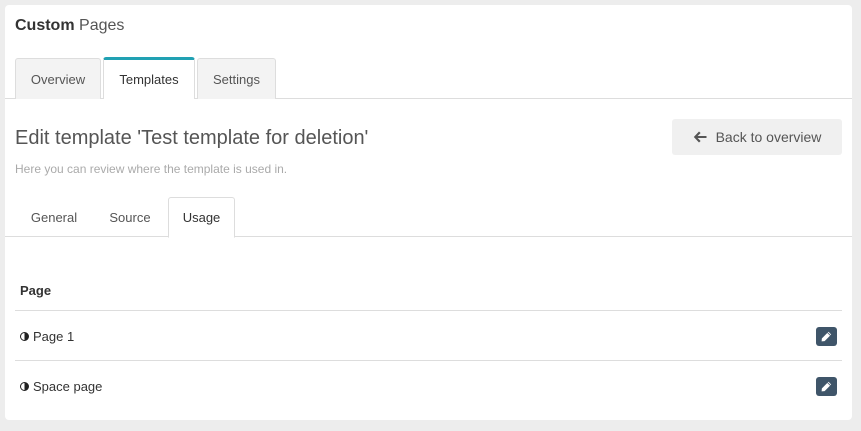 The height and width of the screenshot is (431, 861). I want to click on tab-general: General, so click(54, 217).